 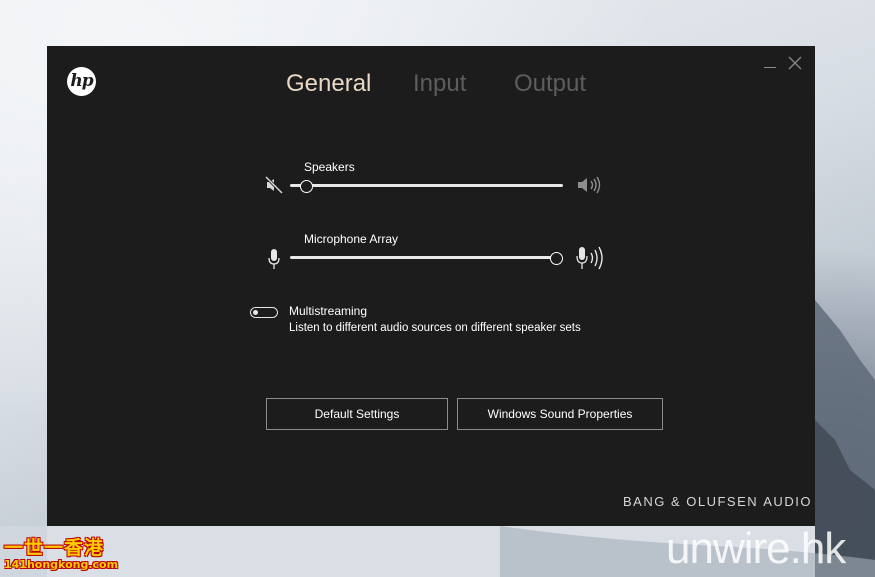 I want to click on multistreaming-toggle, so click(x=264, y=312).